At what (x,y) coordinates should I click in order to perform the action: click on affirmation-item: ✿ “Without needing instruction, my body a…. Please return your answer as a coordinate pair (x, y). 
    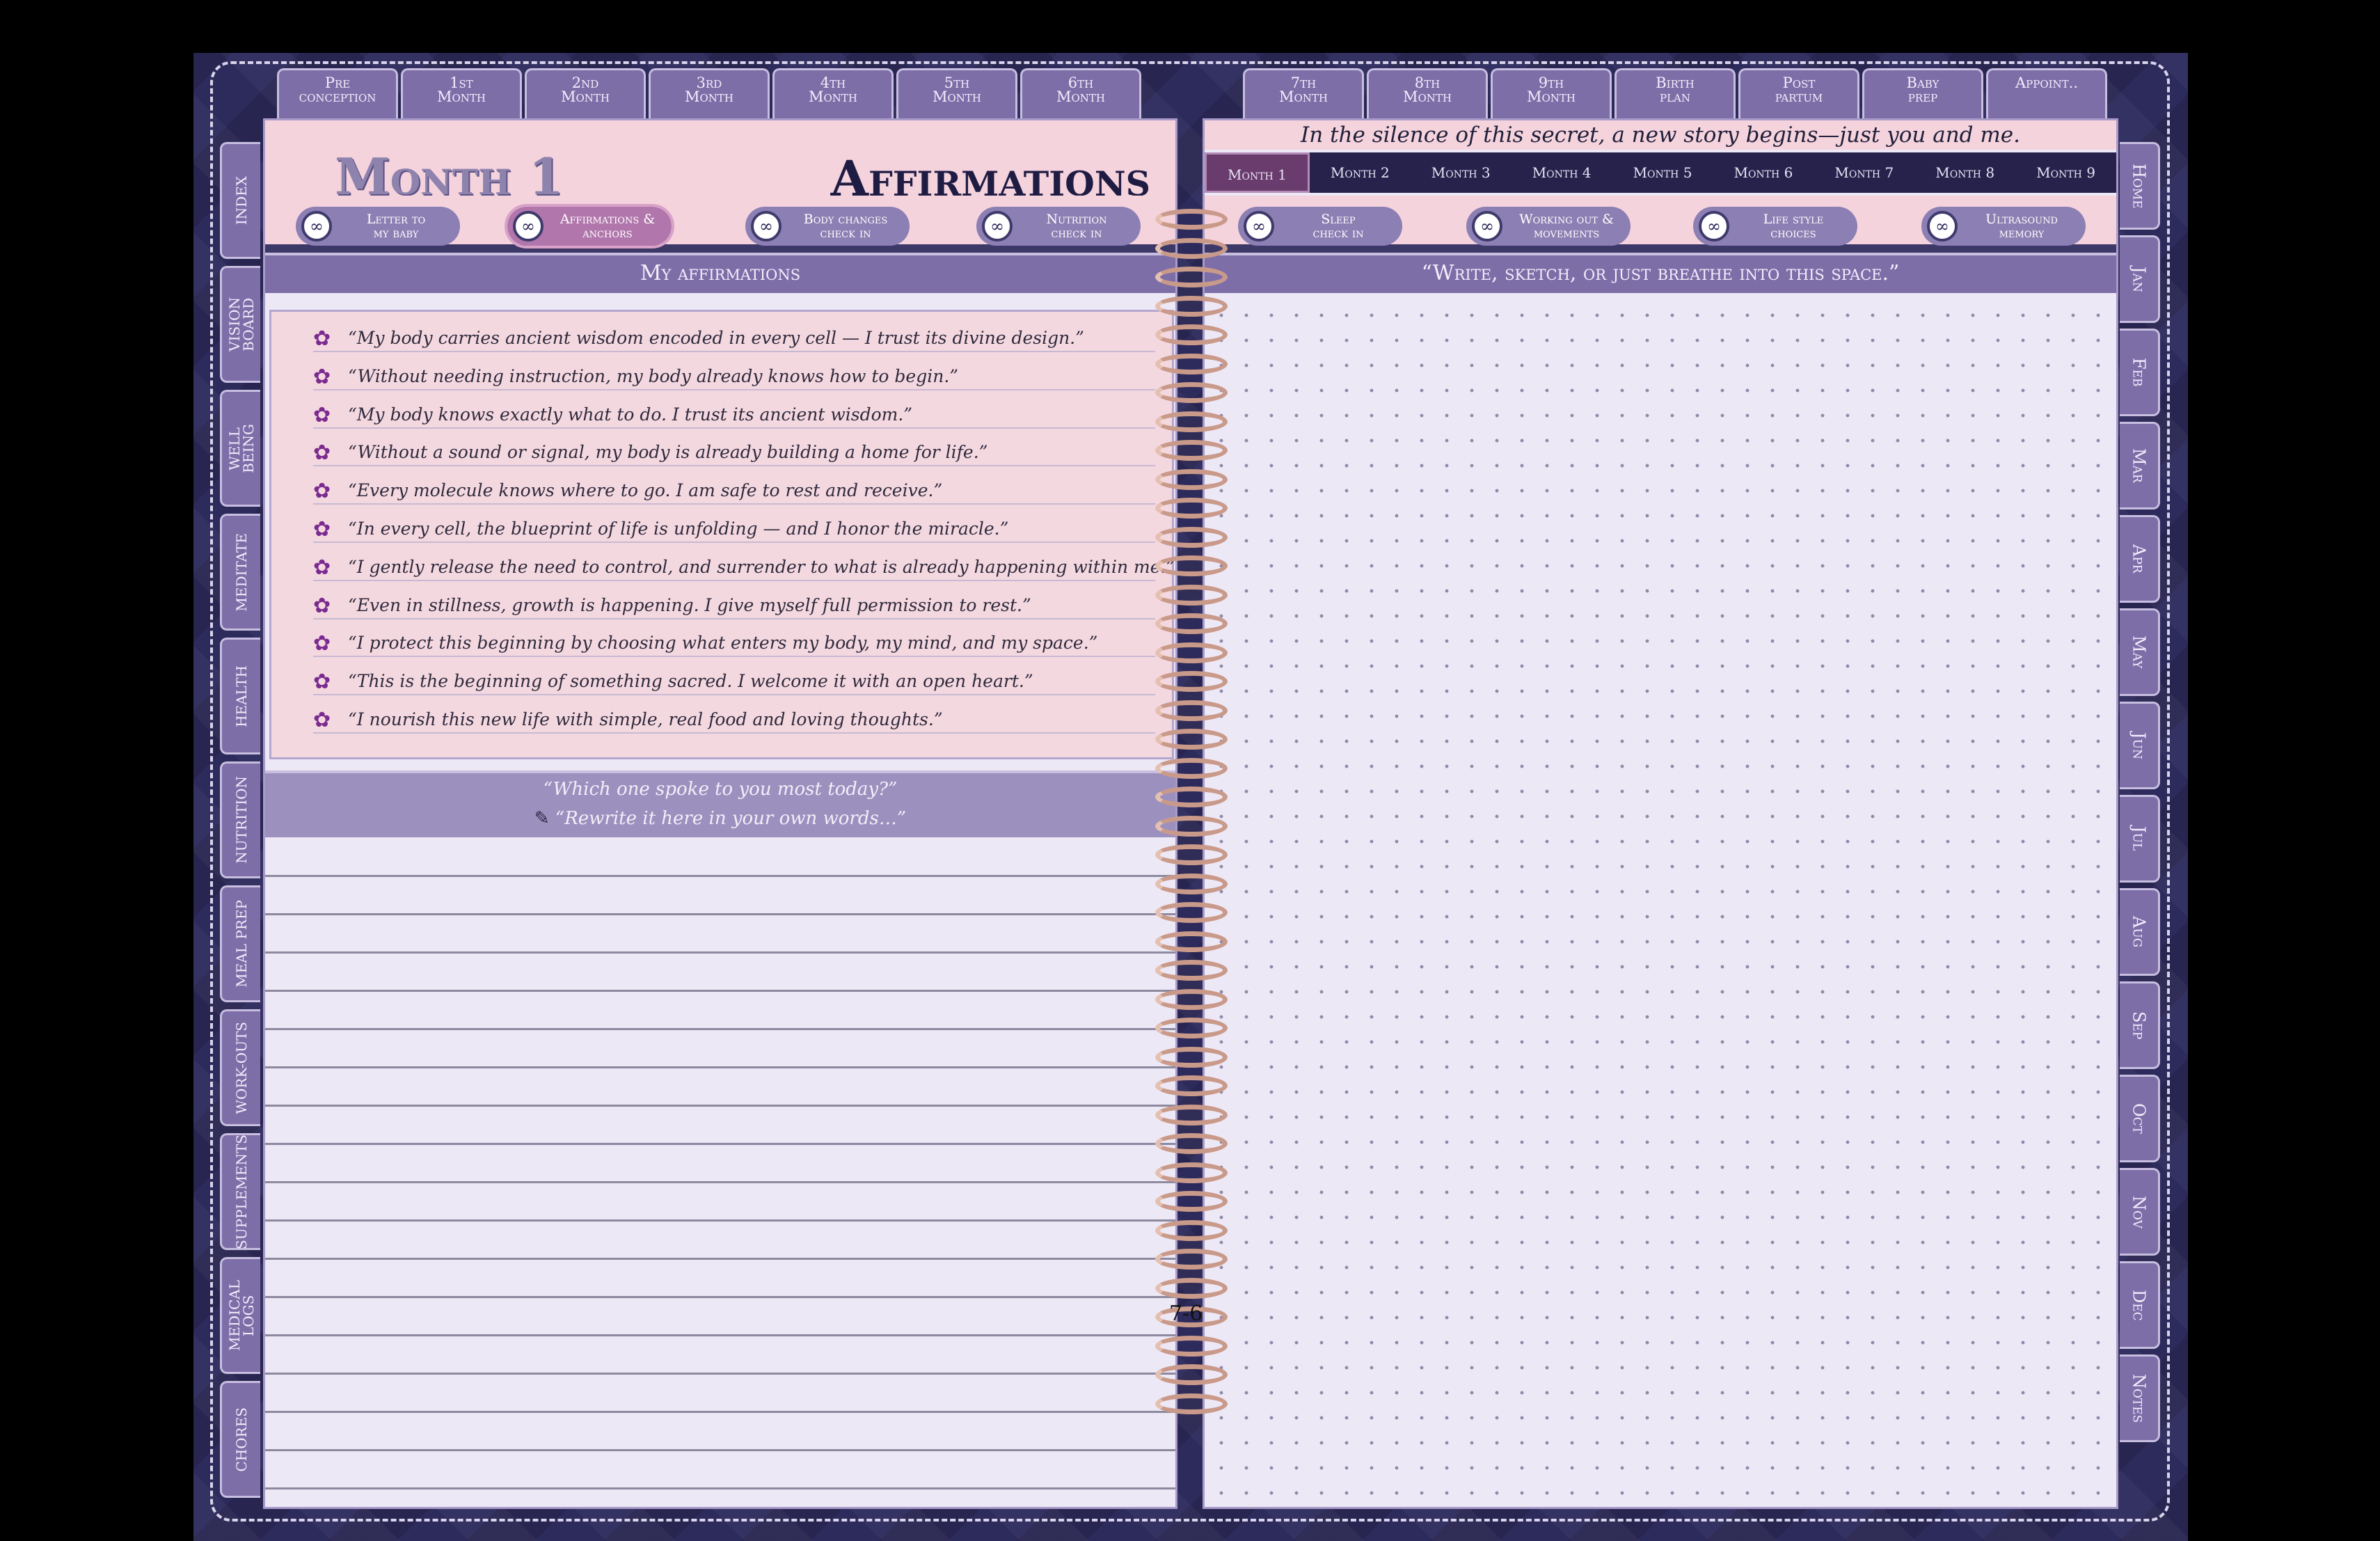
    Looking at the image, I should click on (734, 371).